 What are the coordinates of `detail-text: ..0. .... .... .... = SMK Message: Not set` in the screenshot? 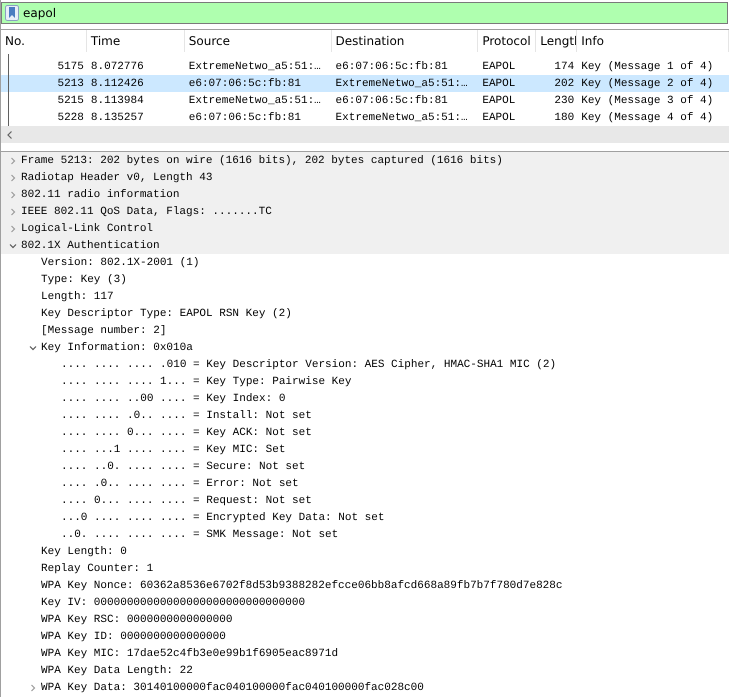 It's located at (199, 534).